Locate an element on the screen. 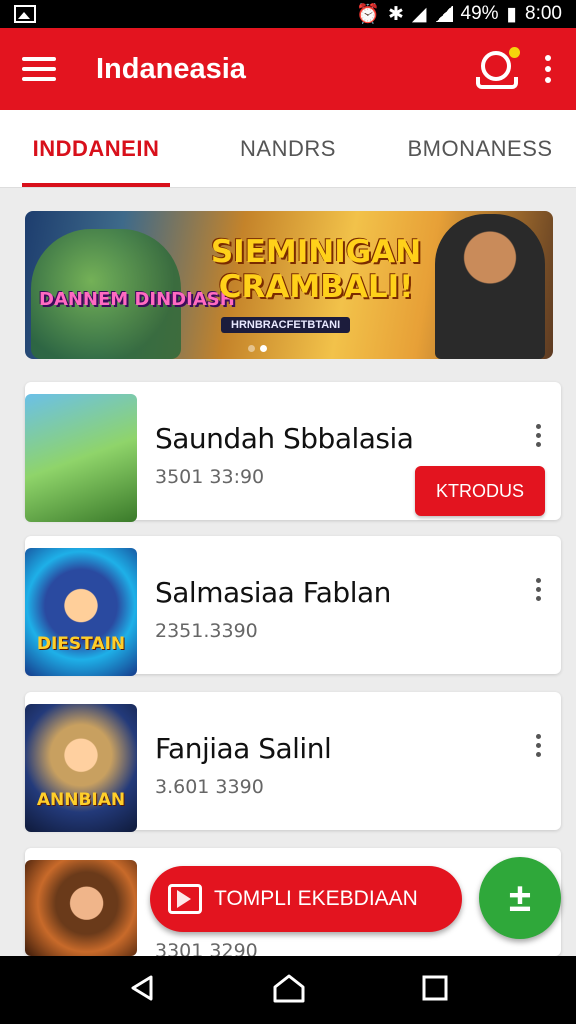 Image resolution: width=576 pixels, height=1024 pixels. vibrate-icon: ✱ is located at coordinates (395, 14).